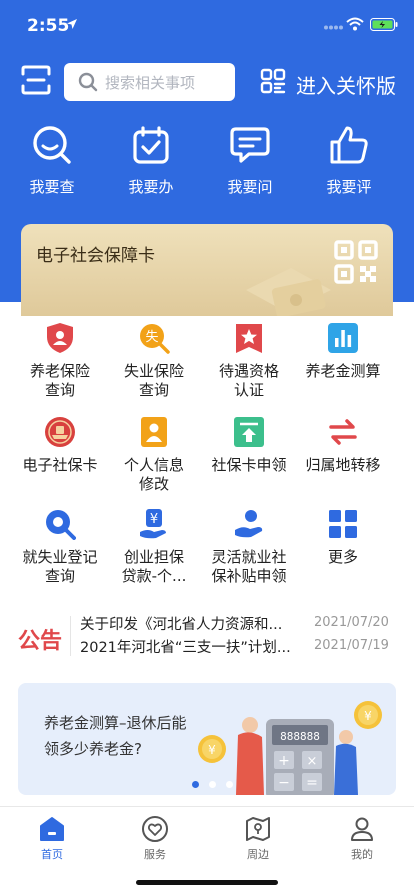  I want to click on tab-label: 周边, so click(258, 854).